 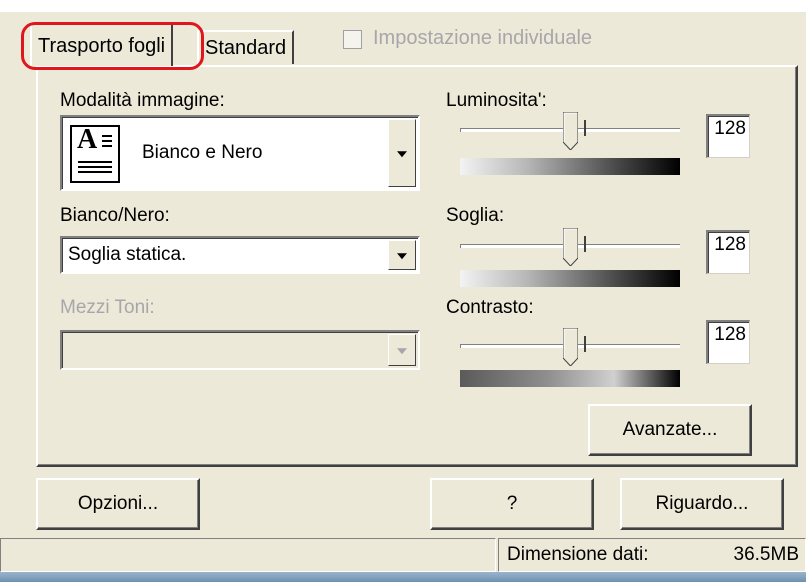 I want to click on halftone-label: Mezzi Toni:, so click(x=107, y=307).